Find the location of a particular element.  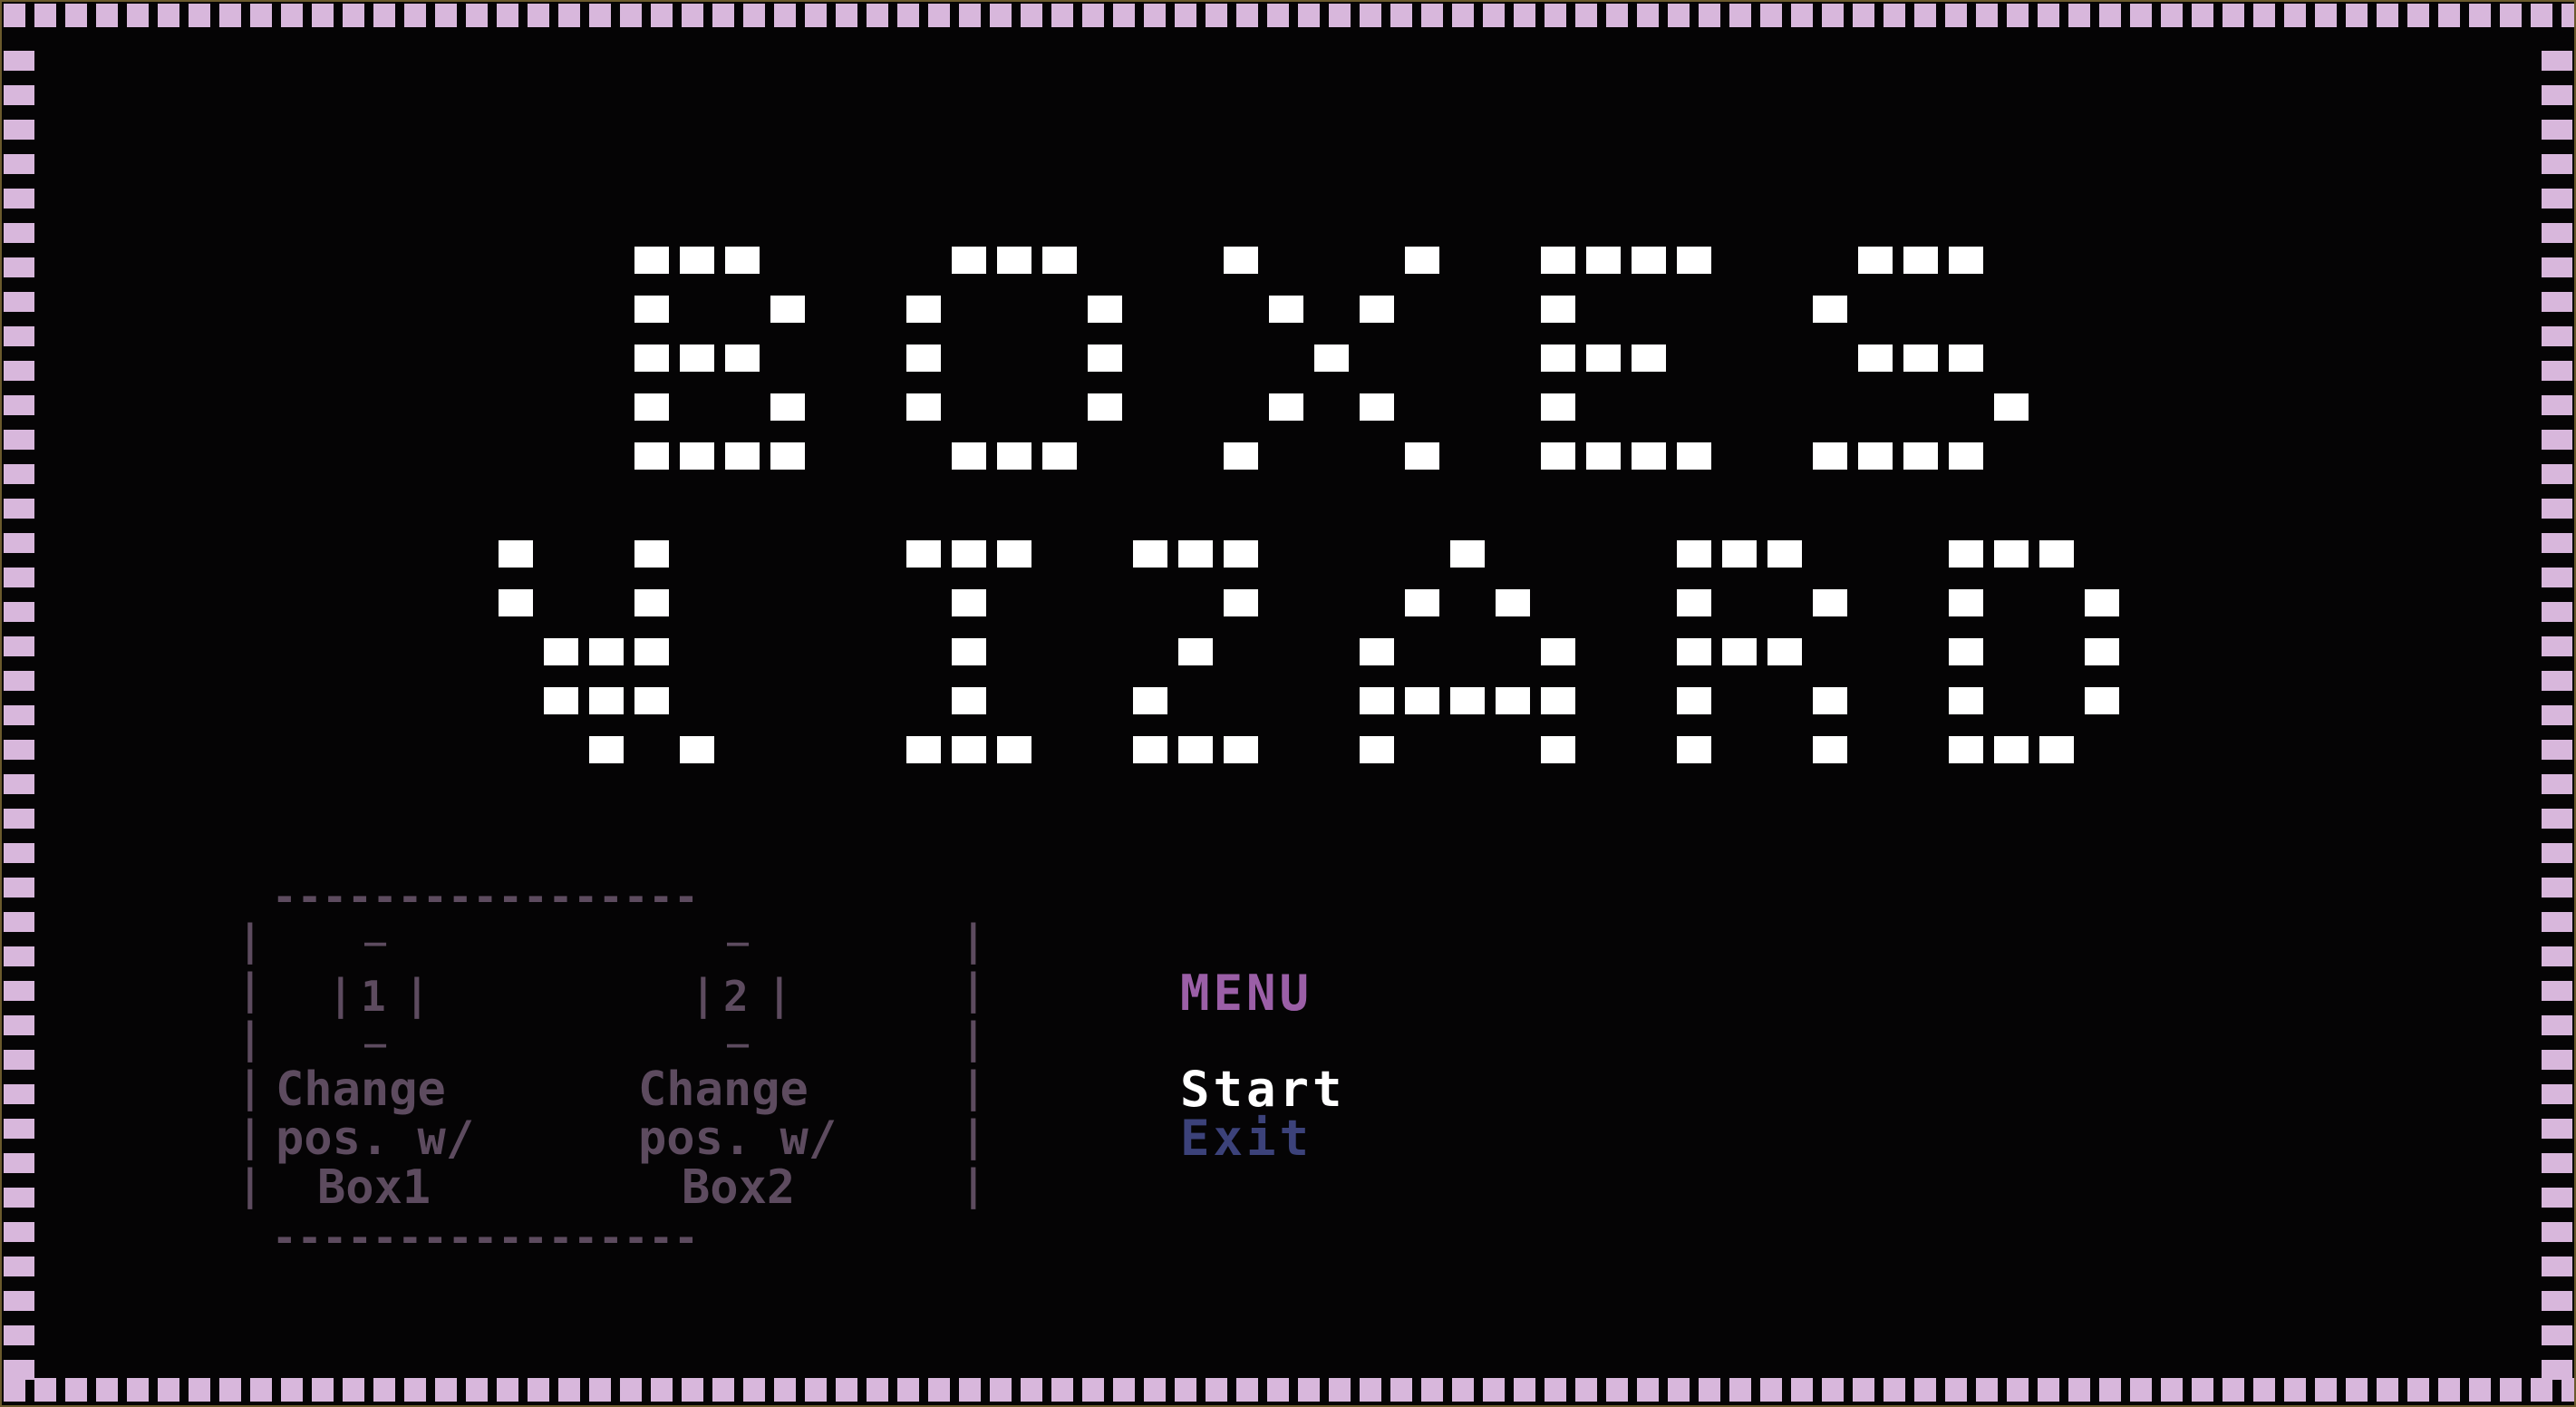

key1-cap-bottom: _ is located at coordinates (375, 1027).